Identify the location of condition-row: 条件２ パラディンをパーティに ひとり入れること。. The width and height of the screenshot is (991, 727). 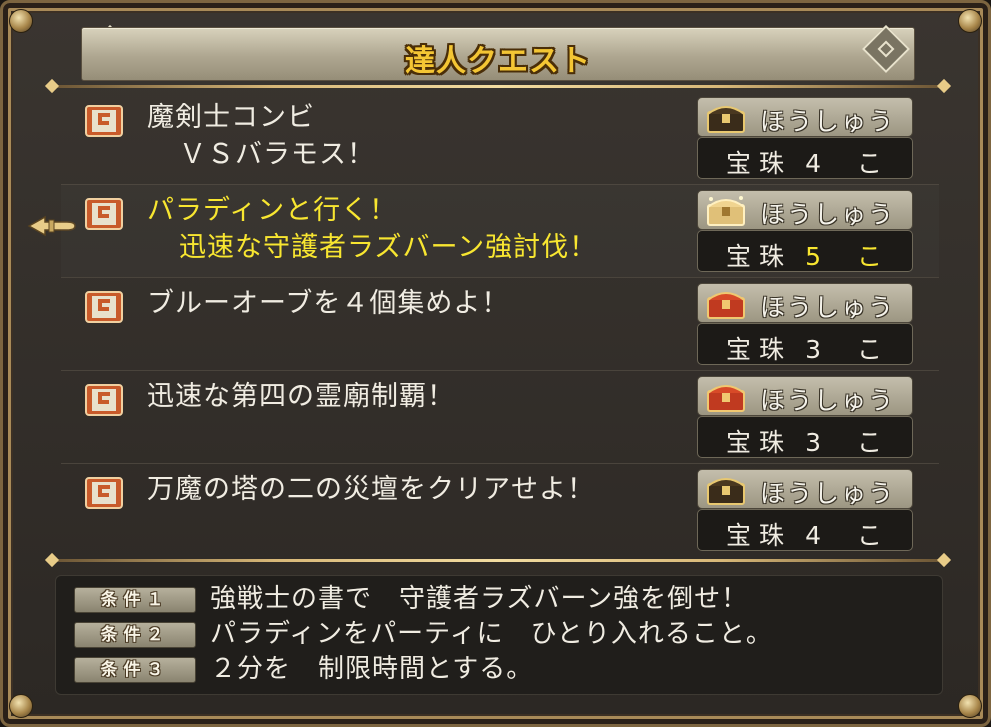
(496, 634).